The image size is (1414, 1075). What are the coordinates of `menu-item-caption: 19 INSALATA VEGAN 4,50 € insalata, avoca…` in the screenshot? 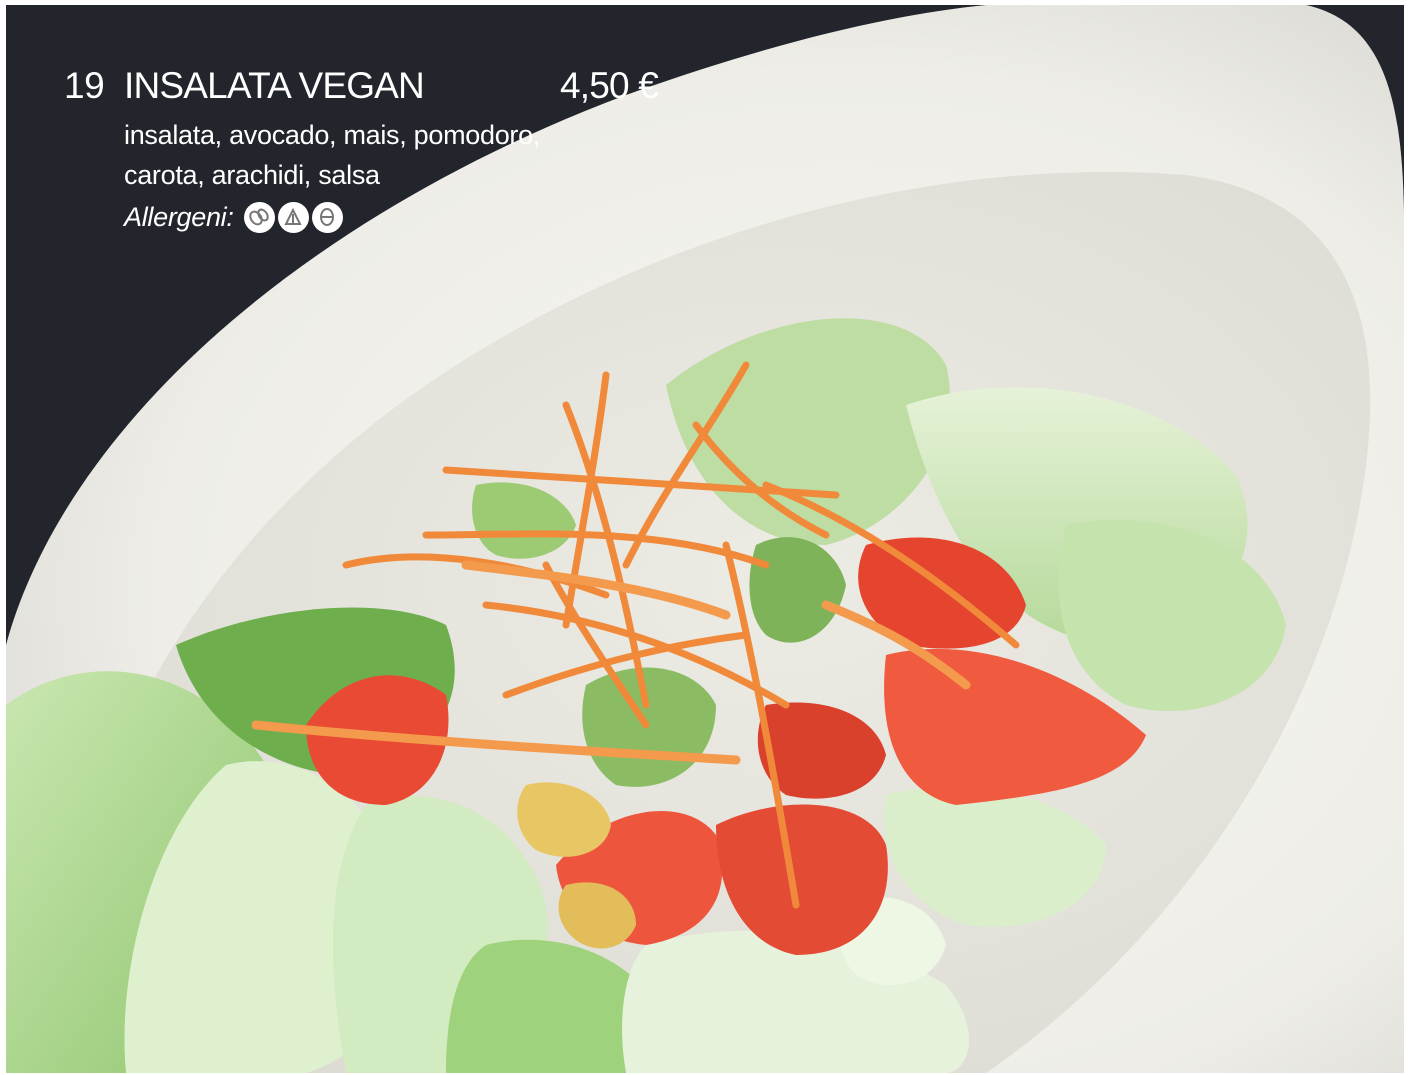 It's located at (384, 151).